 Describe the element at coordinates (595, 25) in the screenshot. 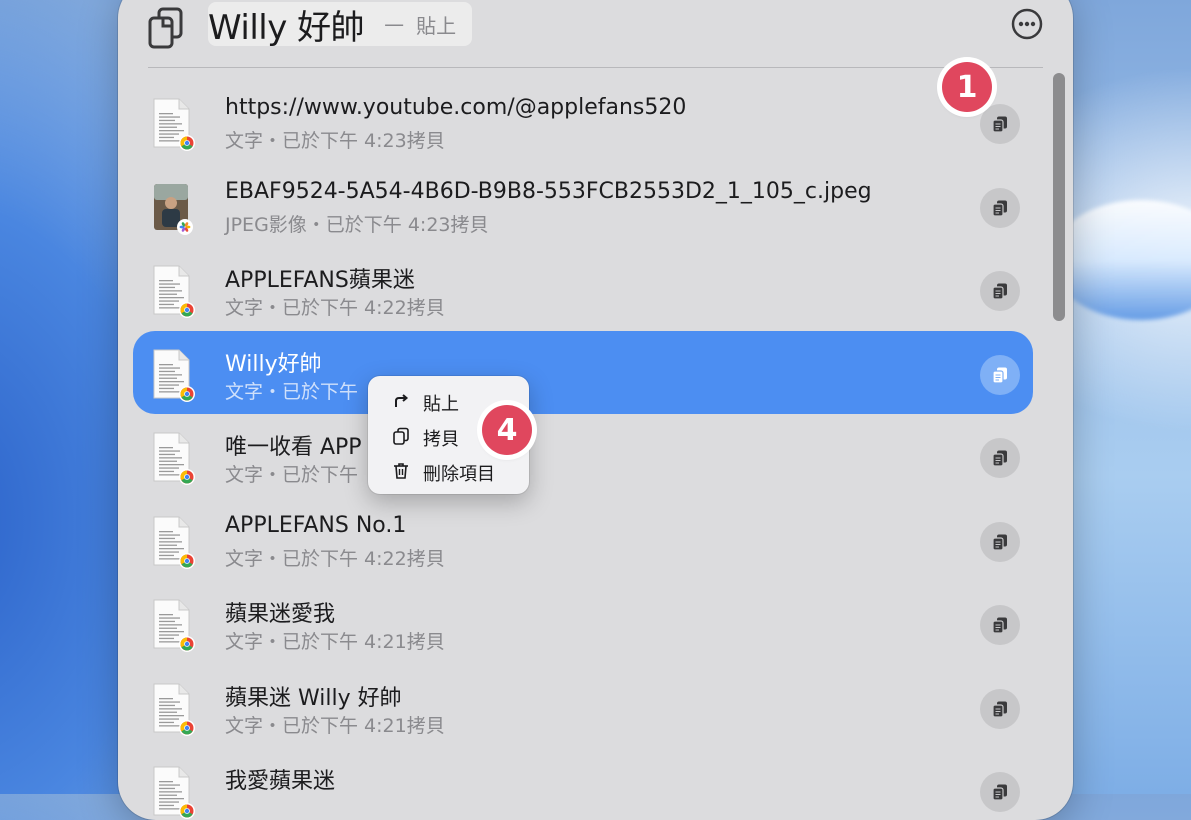

I see `panel-header: Willy 好帥 — 貼上` at that location.